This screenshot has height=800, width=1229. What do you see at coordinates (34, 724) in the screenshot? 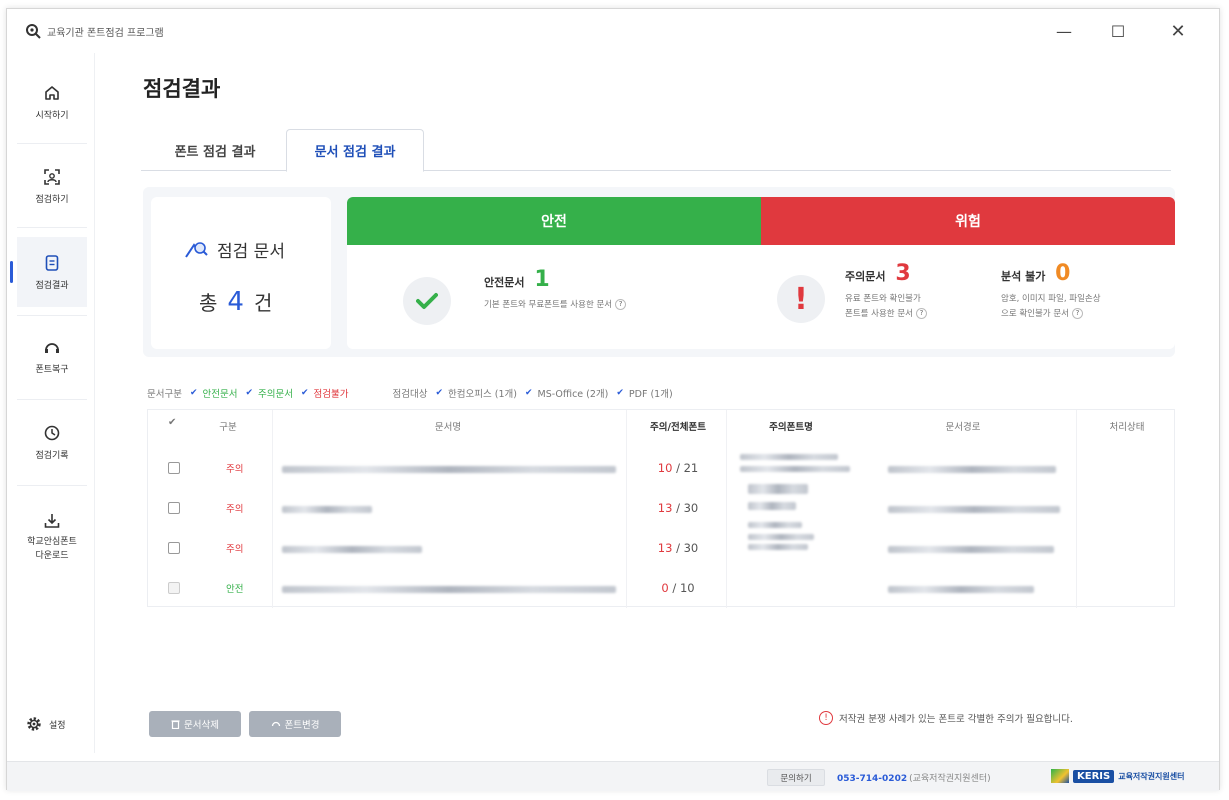
I see `gear-icon` at bounding box center [34, 724].